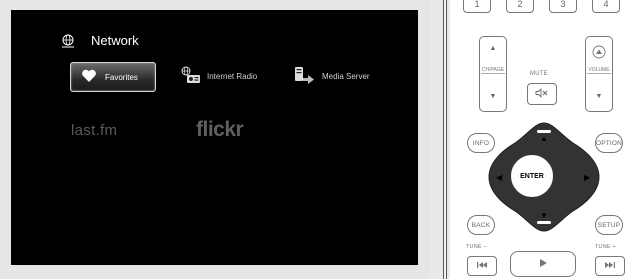 Image resolution: width=641 pixels, height=279 pixels. Describe the element at coordinates (121, 77) in the screenshot. I see `favorites-label: Favorites` at that location.